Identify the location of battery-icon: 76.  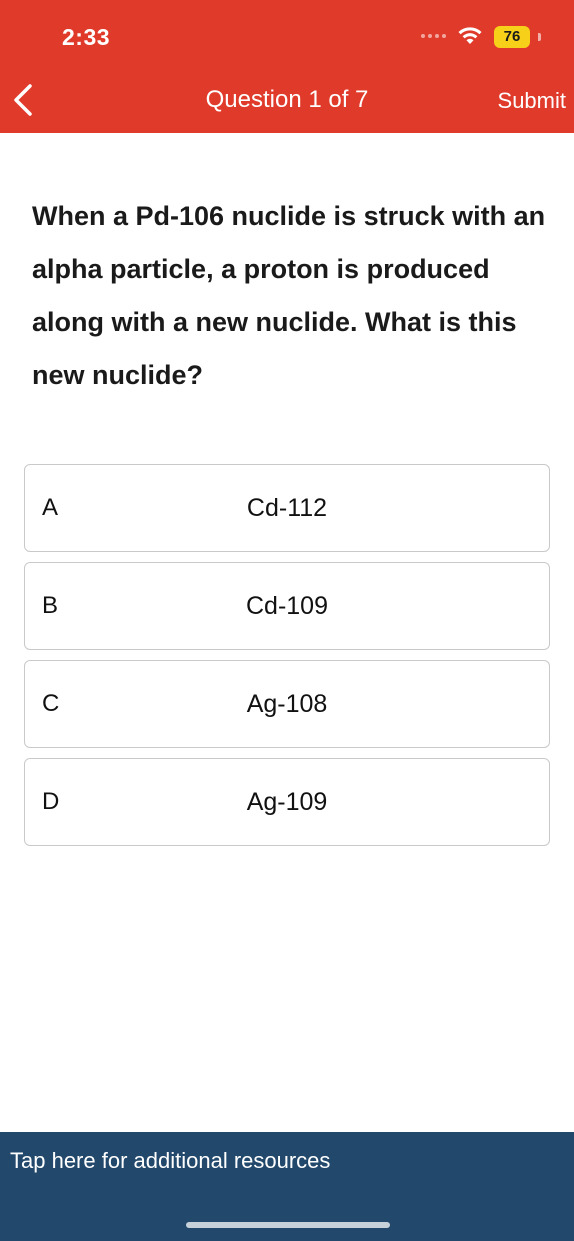
(512, 37).